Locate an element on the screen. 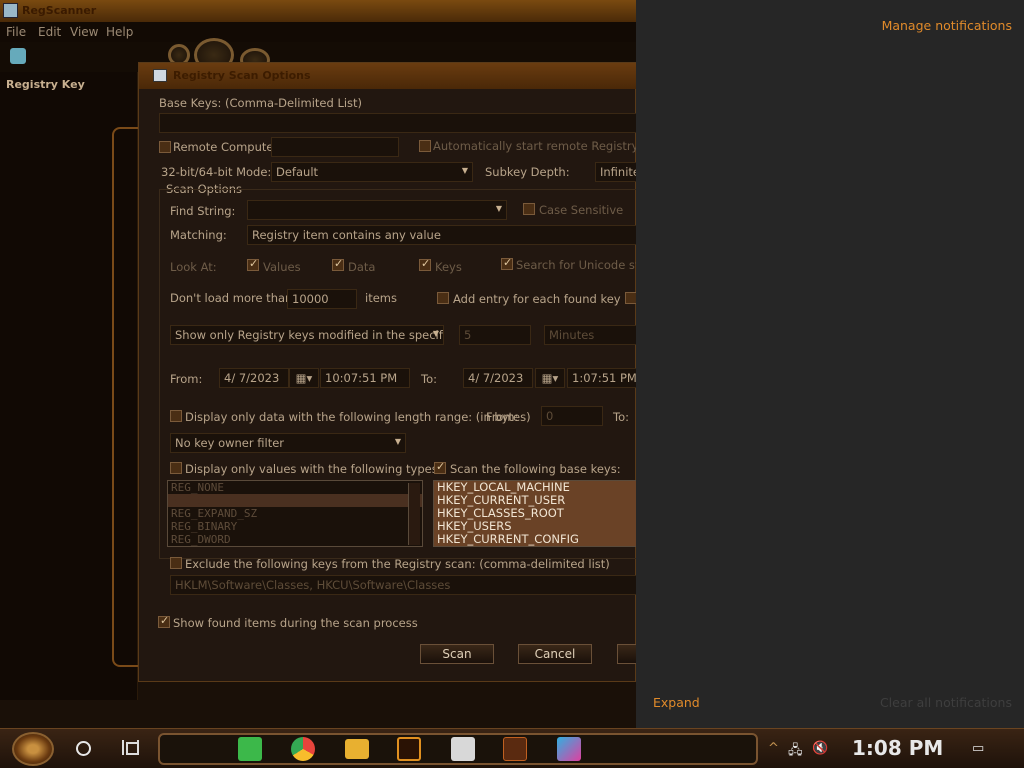 This screenshot has height=768, width=1024. task-view-icon is located at coordinates (130, 747).